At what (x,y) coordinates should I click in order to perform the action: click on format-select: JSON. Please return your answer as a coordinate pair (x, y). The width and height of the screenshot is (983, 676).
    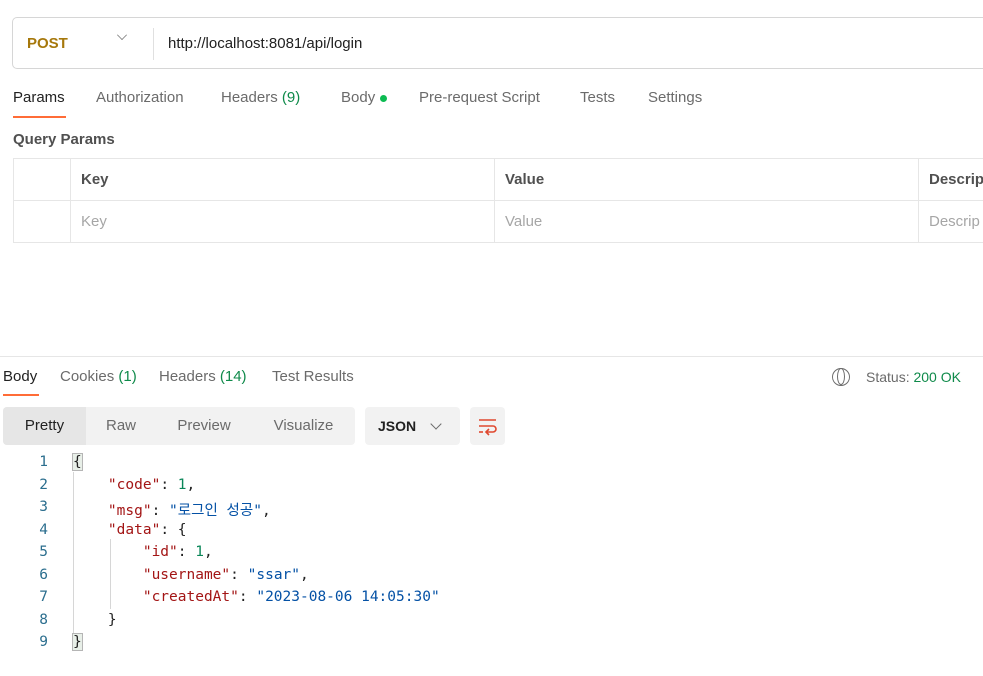
    Looking at the image, I should click on (412, 426).